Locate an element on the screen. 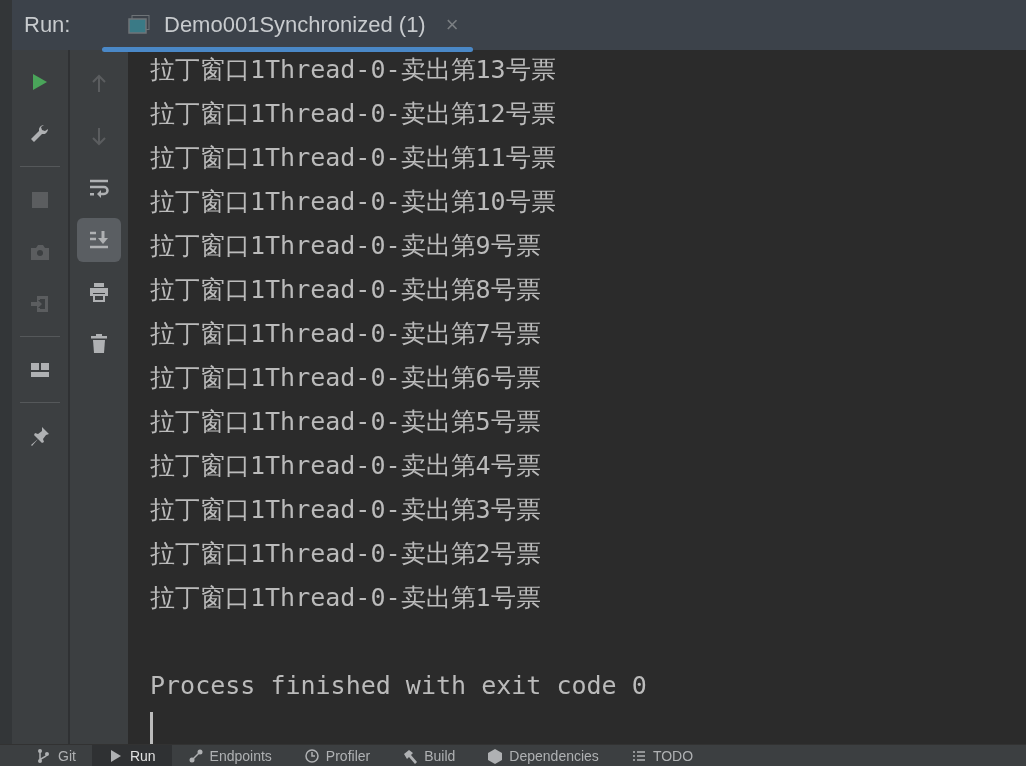 Image resolution: width=1026 pixels, height=766 pixels. console-line: 拉丁窗口1Thread-0-卖出第13号票 is located at coordinates (353, 70).